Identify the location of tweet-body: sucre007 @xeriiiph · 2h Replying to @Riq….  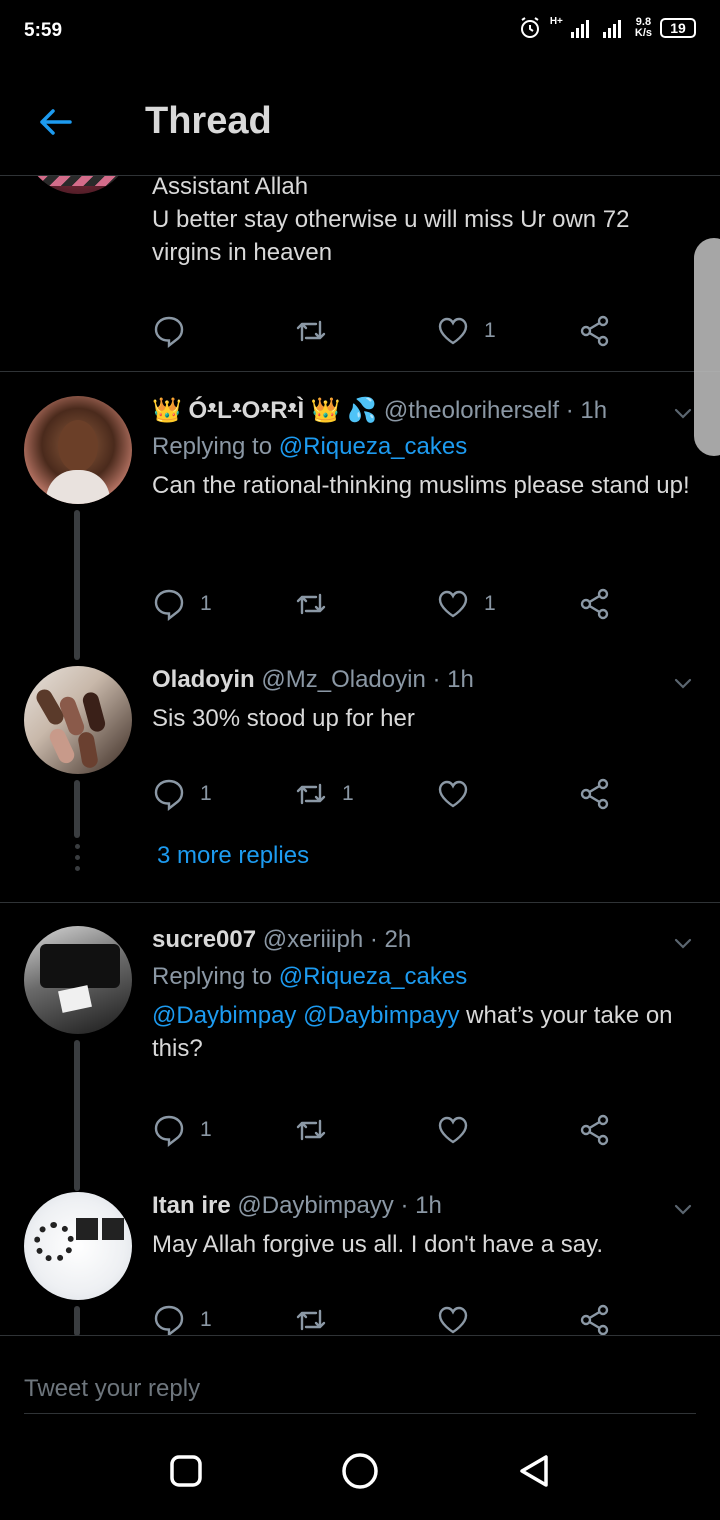
(422, 995).